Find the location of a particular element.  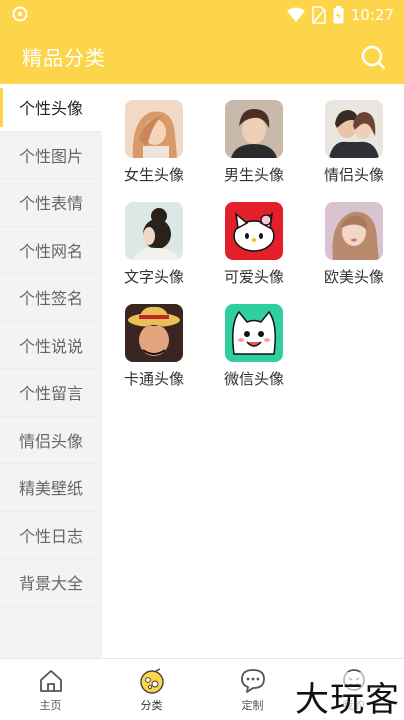

clock: 10:27 is located at coordinates (372, 15).